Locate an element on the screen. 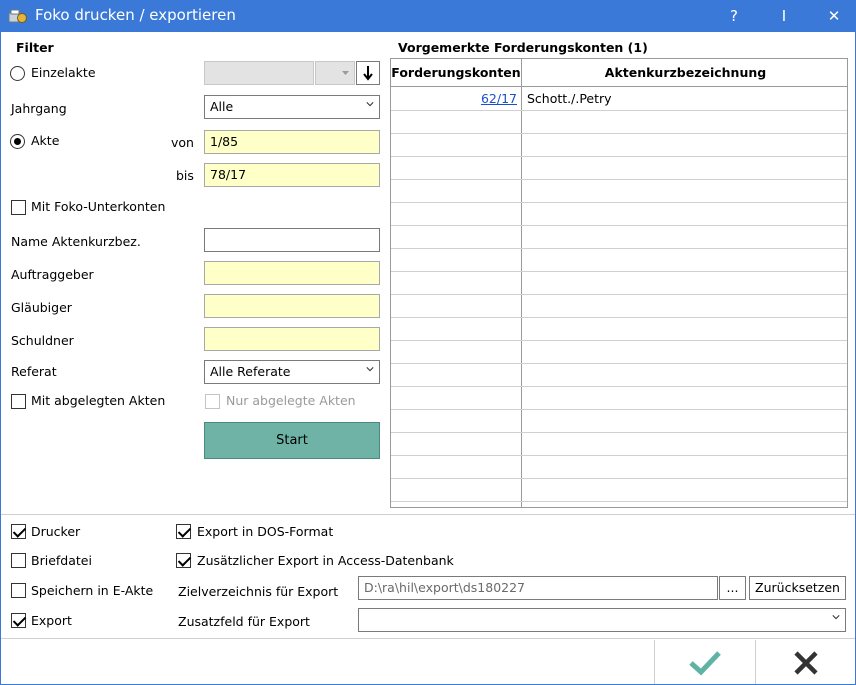  ok-button is located at coordinates (704, 662).